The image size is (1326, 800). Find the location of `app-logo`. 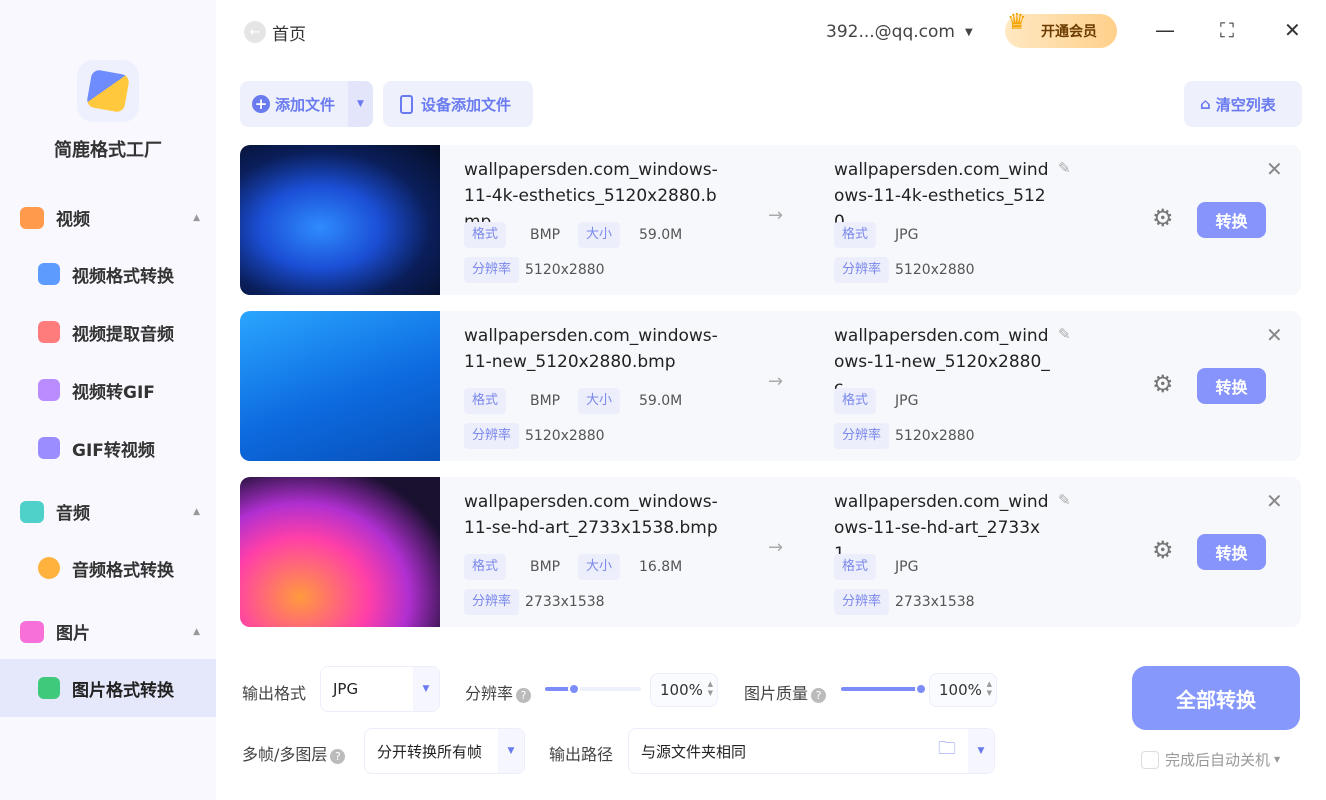

app-logo is located at coordinates (108, 91).